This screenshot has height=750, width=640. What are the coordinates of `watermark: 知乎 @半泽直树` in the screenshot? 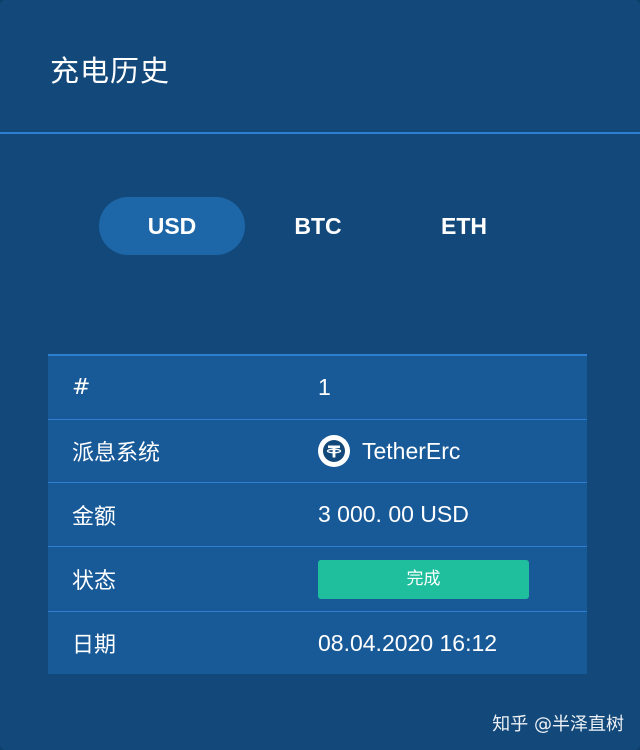 It's located at (558, 724).